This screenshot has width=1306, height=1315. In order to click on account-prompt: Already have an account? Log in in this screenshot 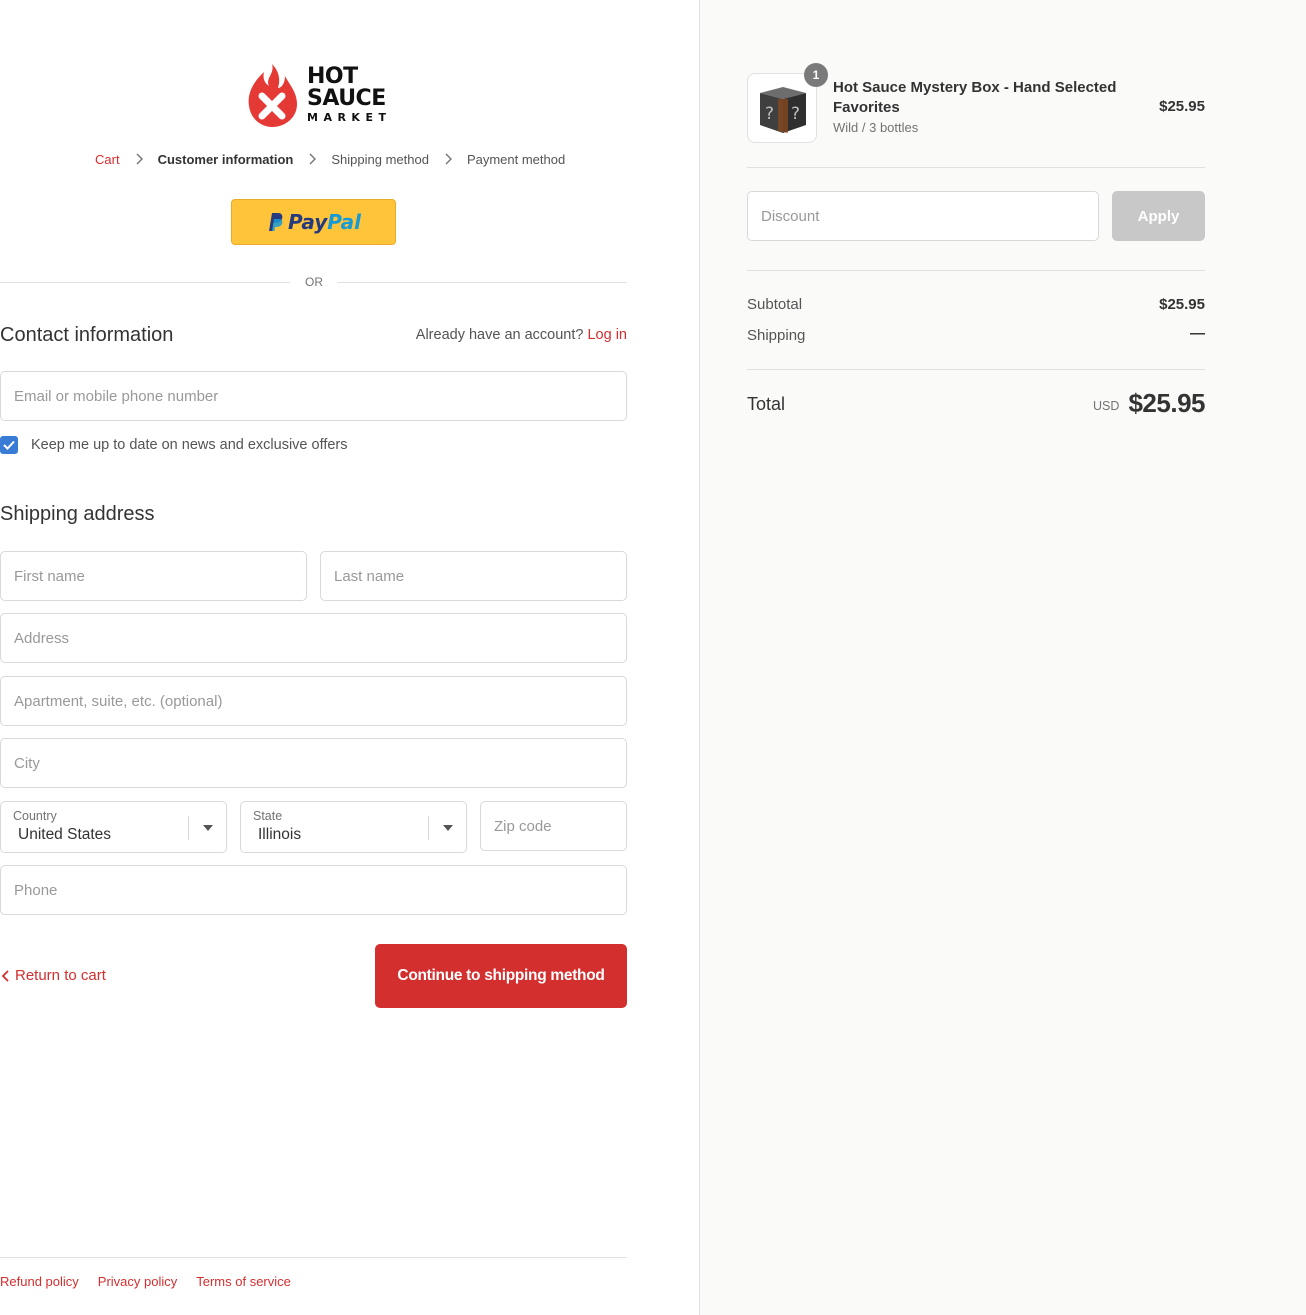, I will do `click(521, 335)`.